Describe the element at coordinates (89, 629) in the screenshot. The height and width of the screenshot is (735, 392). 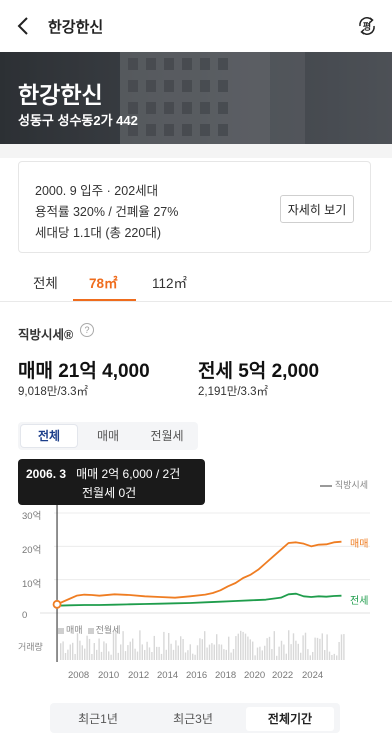
I see `volume-legend: 매매 전월세` at that location.